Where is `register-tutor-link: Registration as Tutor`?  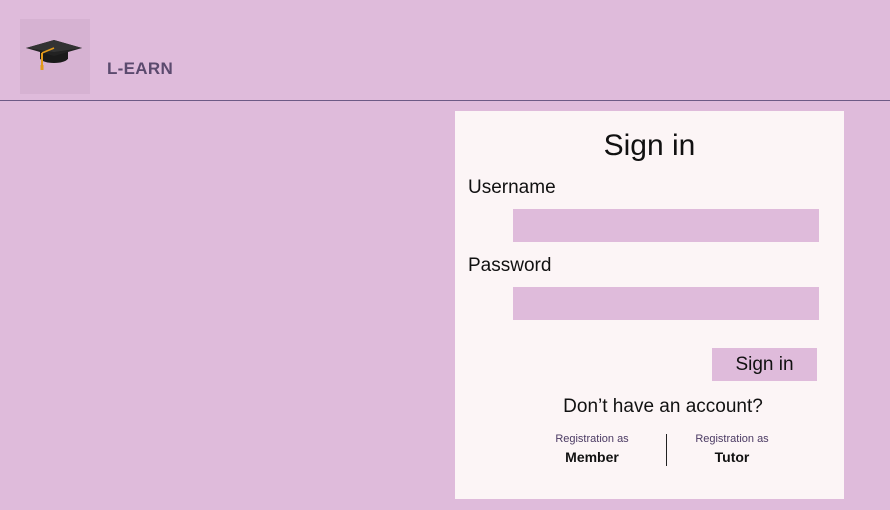 register-tutor-link: Registration as Tutor is located at coordinates (732, 449).